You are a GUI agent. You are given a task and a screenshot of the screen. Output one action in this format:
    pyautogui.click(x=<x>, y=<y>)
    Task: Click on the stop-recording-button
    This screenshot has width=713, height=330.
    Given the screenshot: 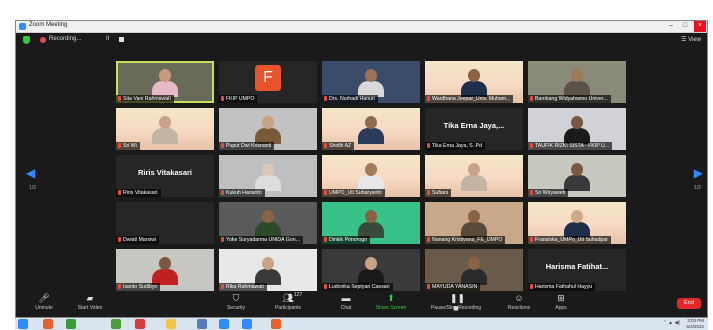 What is the action you would take?
    pyautogui.click(x=121, y=39)
    